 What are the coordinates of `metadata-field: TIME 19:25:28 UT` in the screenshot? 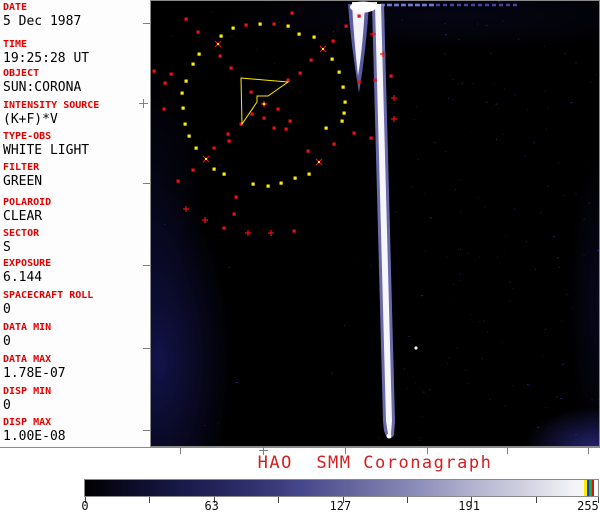 It's located at (46, 52).